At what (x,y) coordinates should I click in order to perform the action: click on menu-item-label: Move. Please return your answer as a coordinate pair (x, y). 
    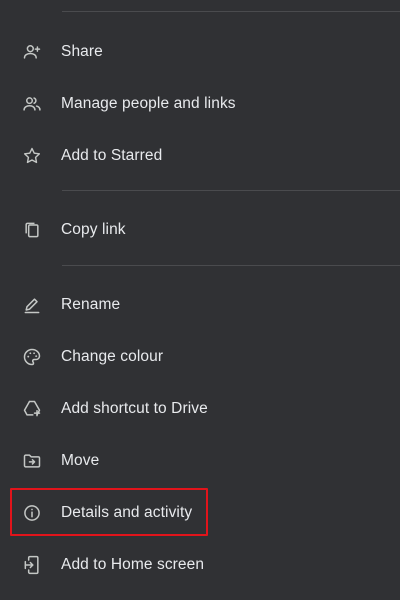
    Looking at the image, I should click on (80, 460).